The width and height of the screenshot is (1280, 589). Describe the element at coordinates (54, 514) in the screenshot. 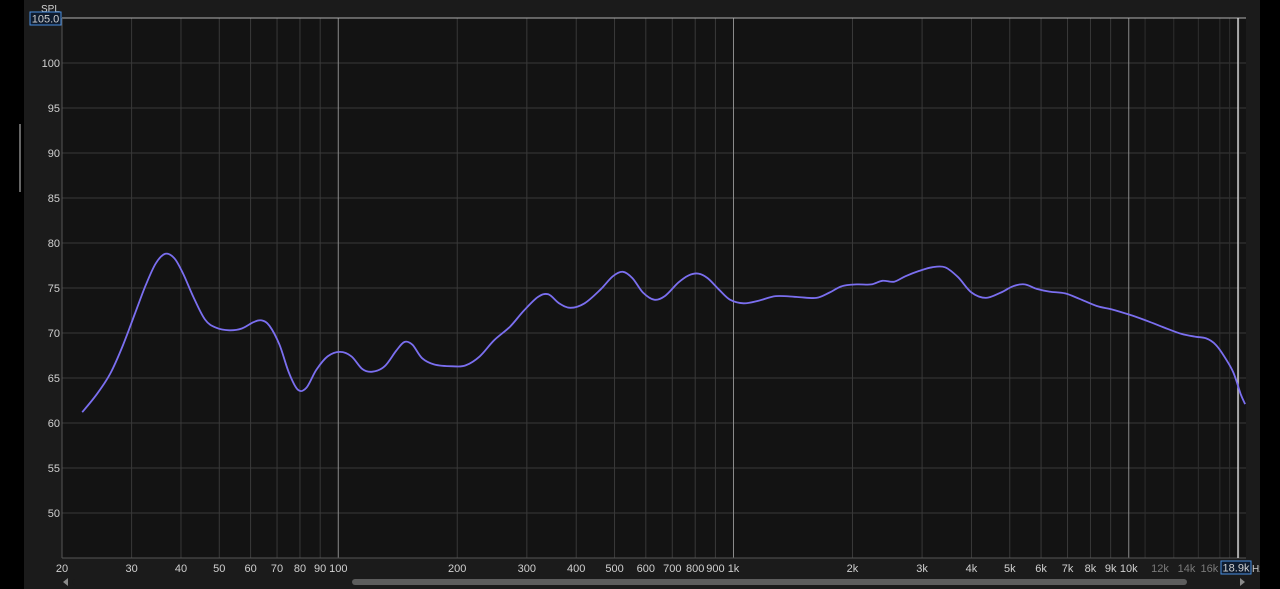

I see `y-tick-label: 50` at that location.